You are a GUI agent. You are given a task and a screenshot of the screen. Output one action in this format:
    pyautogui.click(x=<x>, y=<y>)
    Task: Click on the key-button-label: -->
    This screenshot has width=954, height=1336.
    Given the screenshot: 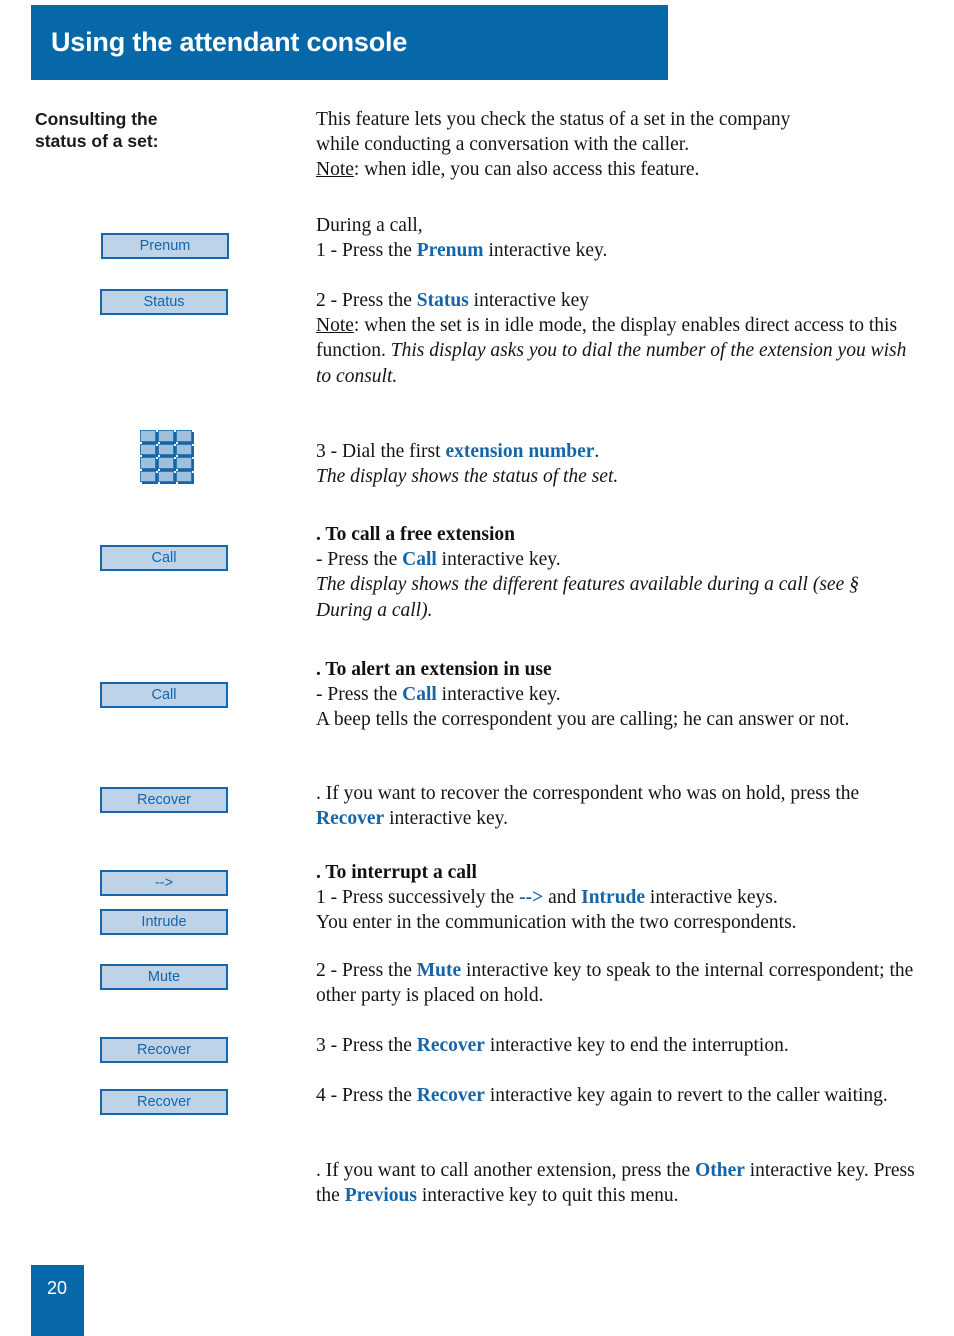 What is the action you would take?
    pyautogui.click(x=164, y=882)
    